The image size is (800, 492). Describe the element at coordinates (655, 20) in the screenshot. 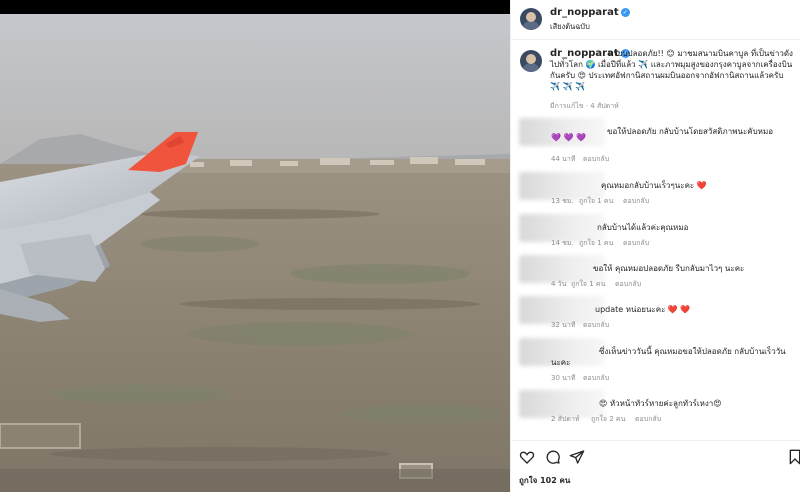

I see `post-header: dr_nopparat ✓ เสียงต้นฉบับ` at that location.